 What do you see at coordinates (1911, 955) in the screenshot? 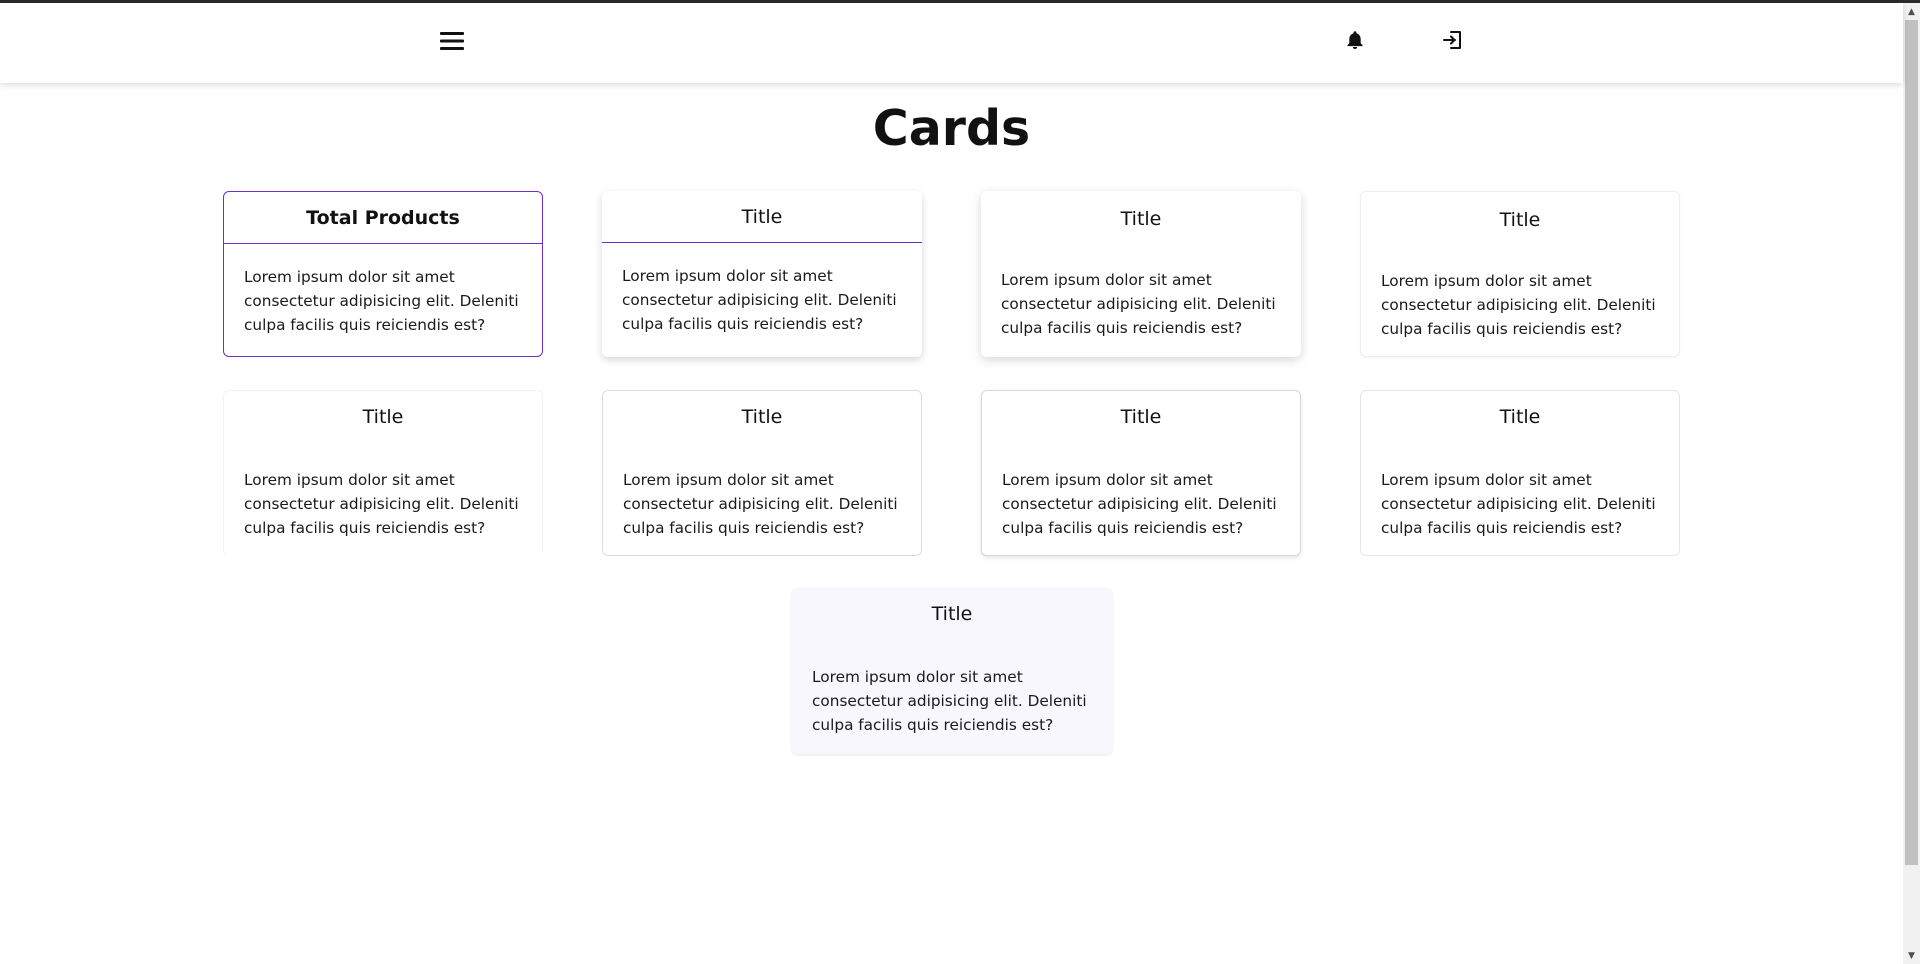
I see `scroll-down-arrow-icon: ▼` at bounding box center [1911, 955].